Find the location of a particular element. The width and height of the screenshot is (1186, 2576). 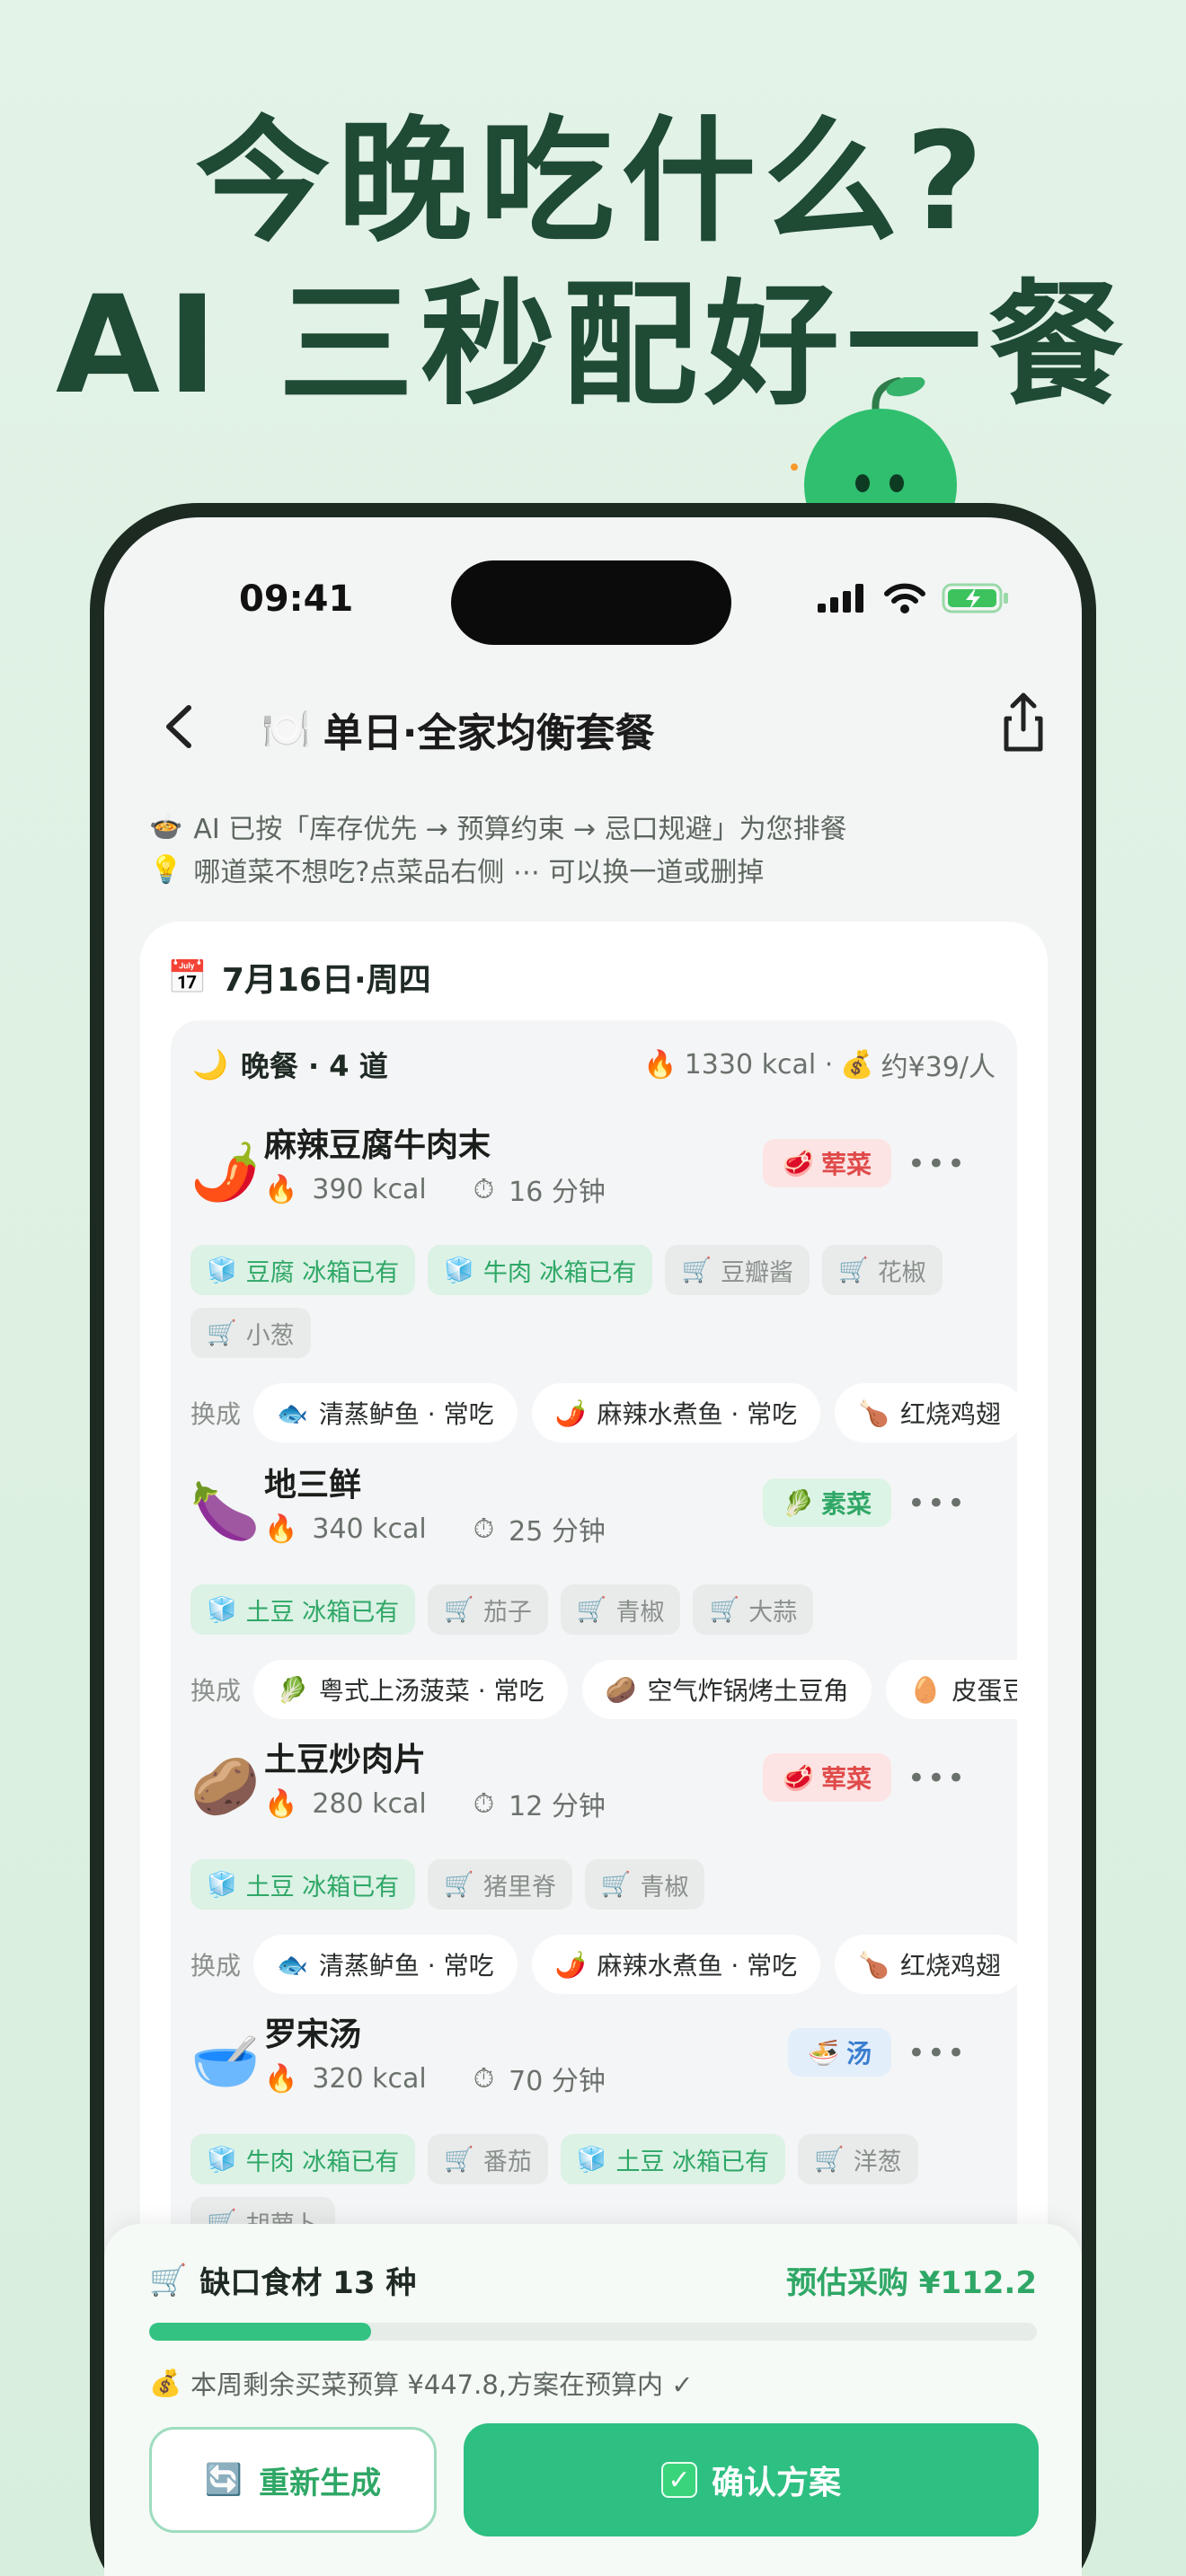

confirm-plan-button: ✓ 确认方案 is located at coordinates (751, 2479).